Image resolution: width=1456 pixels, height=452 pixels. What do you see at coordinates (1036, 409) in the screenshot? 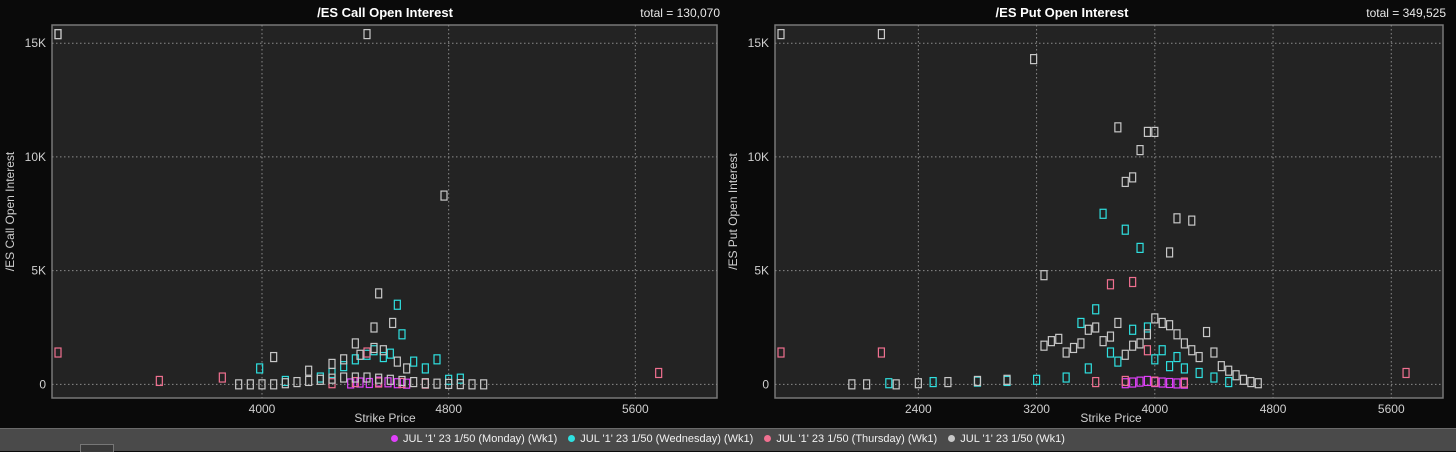
I see `x-tick-label: 3200` at bounding box center [1036, 409].